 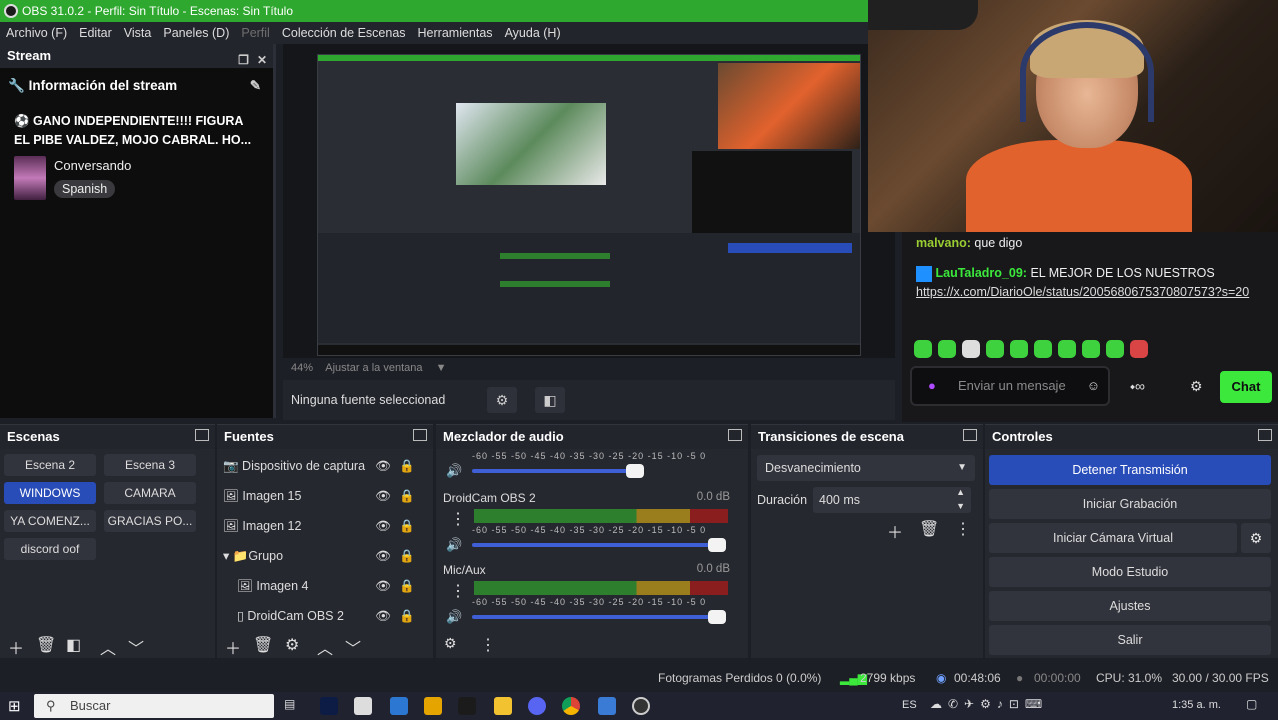 I want to click on start-virtual-camera-button: Iniciar Cámara Virtual, so click(x=1113, y=538).